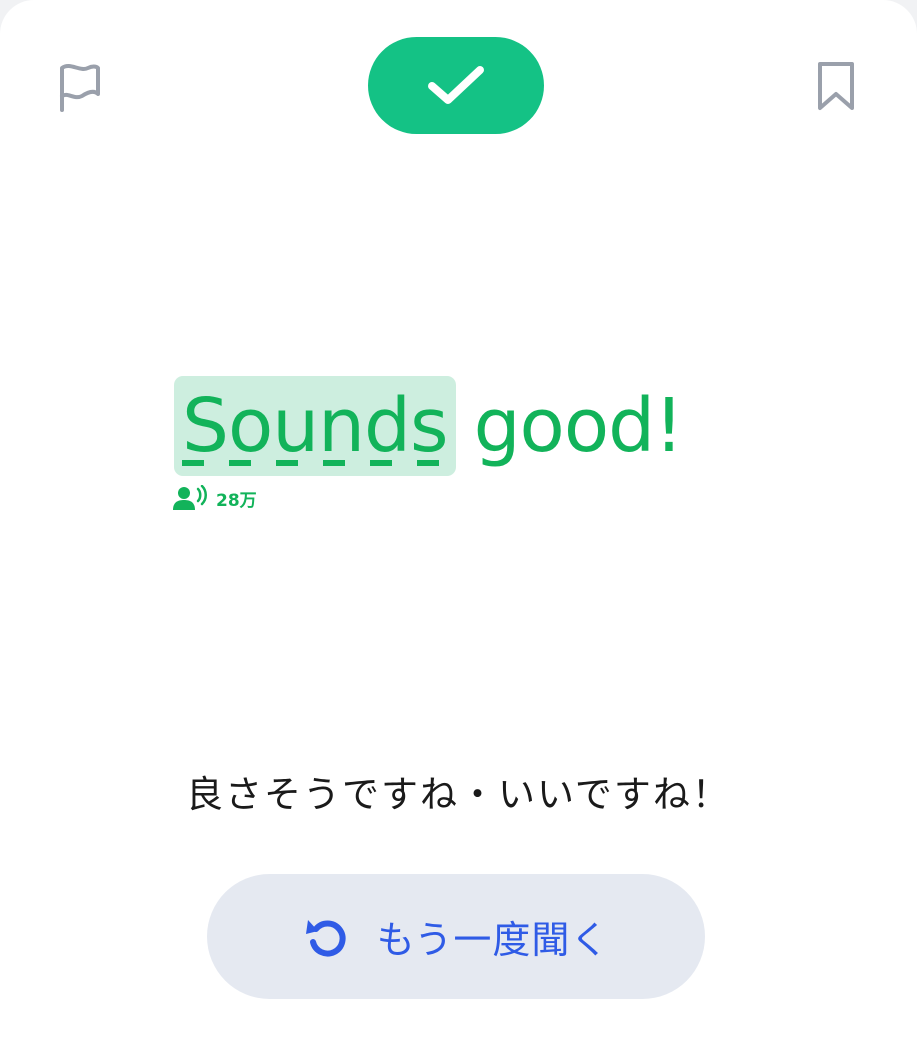 Image resolution: width=917 pixels, height=1040 pixels. What do you see at coordinates (493, 940) in the screenshot?
I see `replay-button-label: もう一度聞く` at bounding box center [493, 940].